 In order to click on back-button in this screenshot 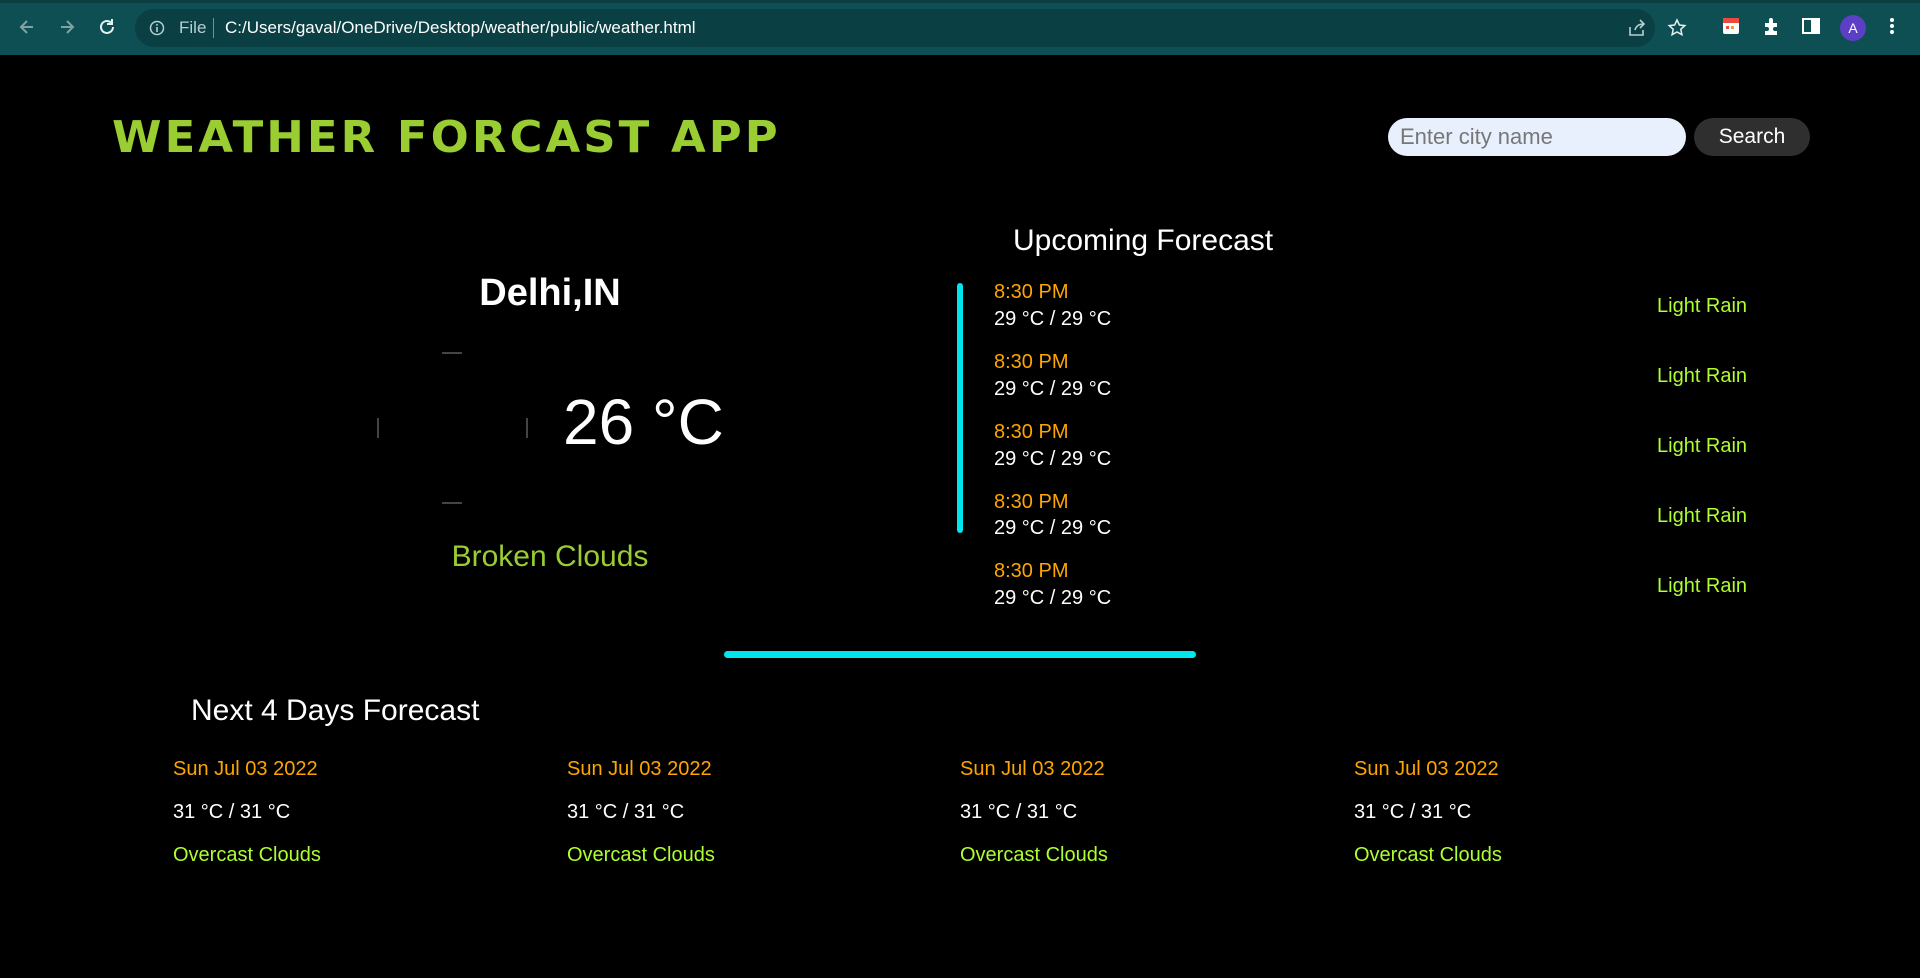, I will do `click(27, 27)`.